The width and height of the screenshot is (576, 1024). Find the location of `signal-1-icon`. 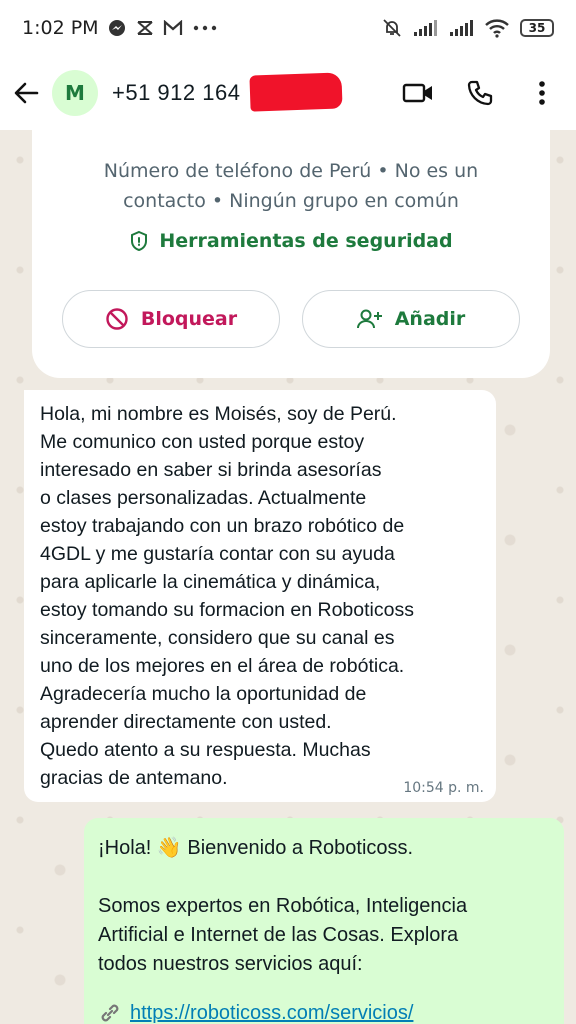

signal-1-icon is located at coordinates (425, 28).